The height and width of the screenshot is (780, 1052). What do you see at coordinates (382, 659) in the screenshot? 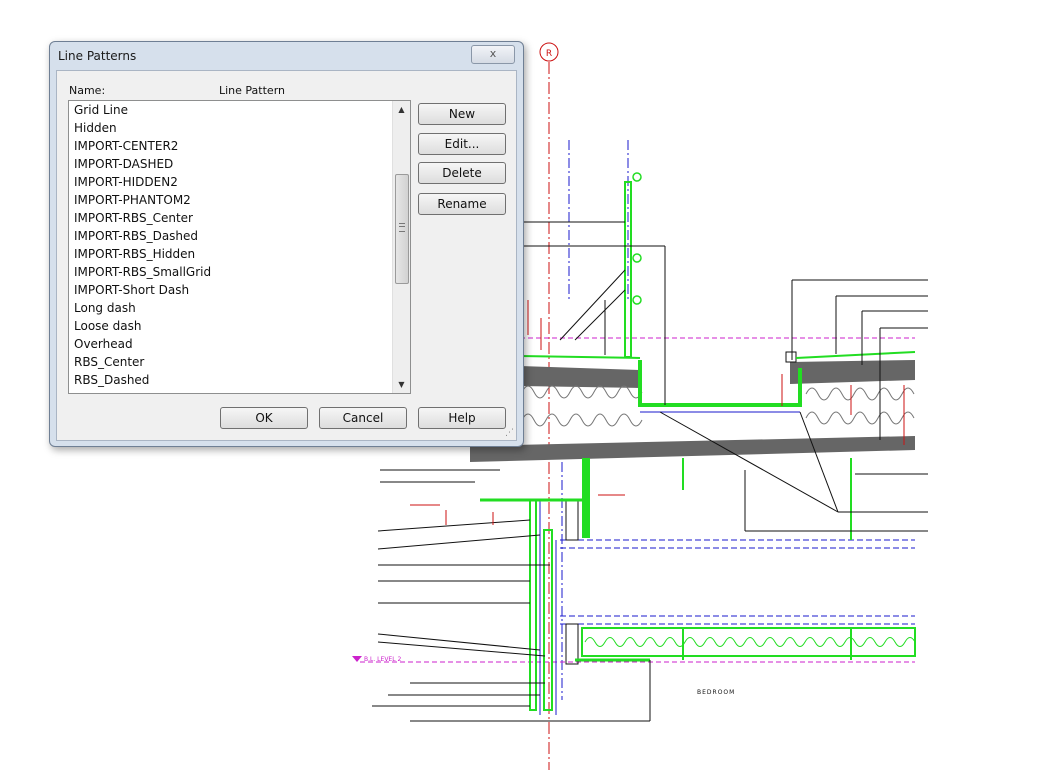
I see `level-label: B.L. LEVEL 2` at bounding box center [382, 659].